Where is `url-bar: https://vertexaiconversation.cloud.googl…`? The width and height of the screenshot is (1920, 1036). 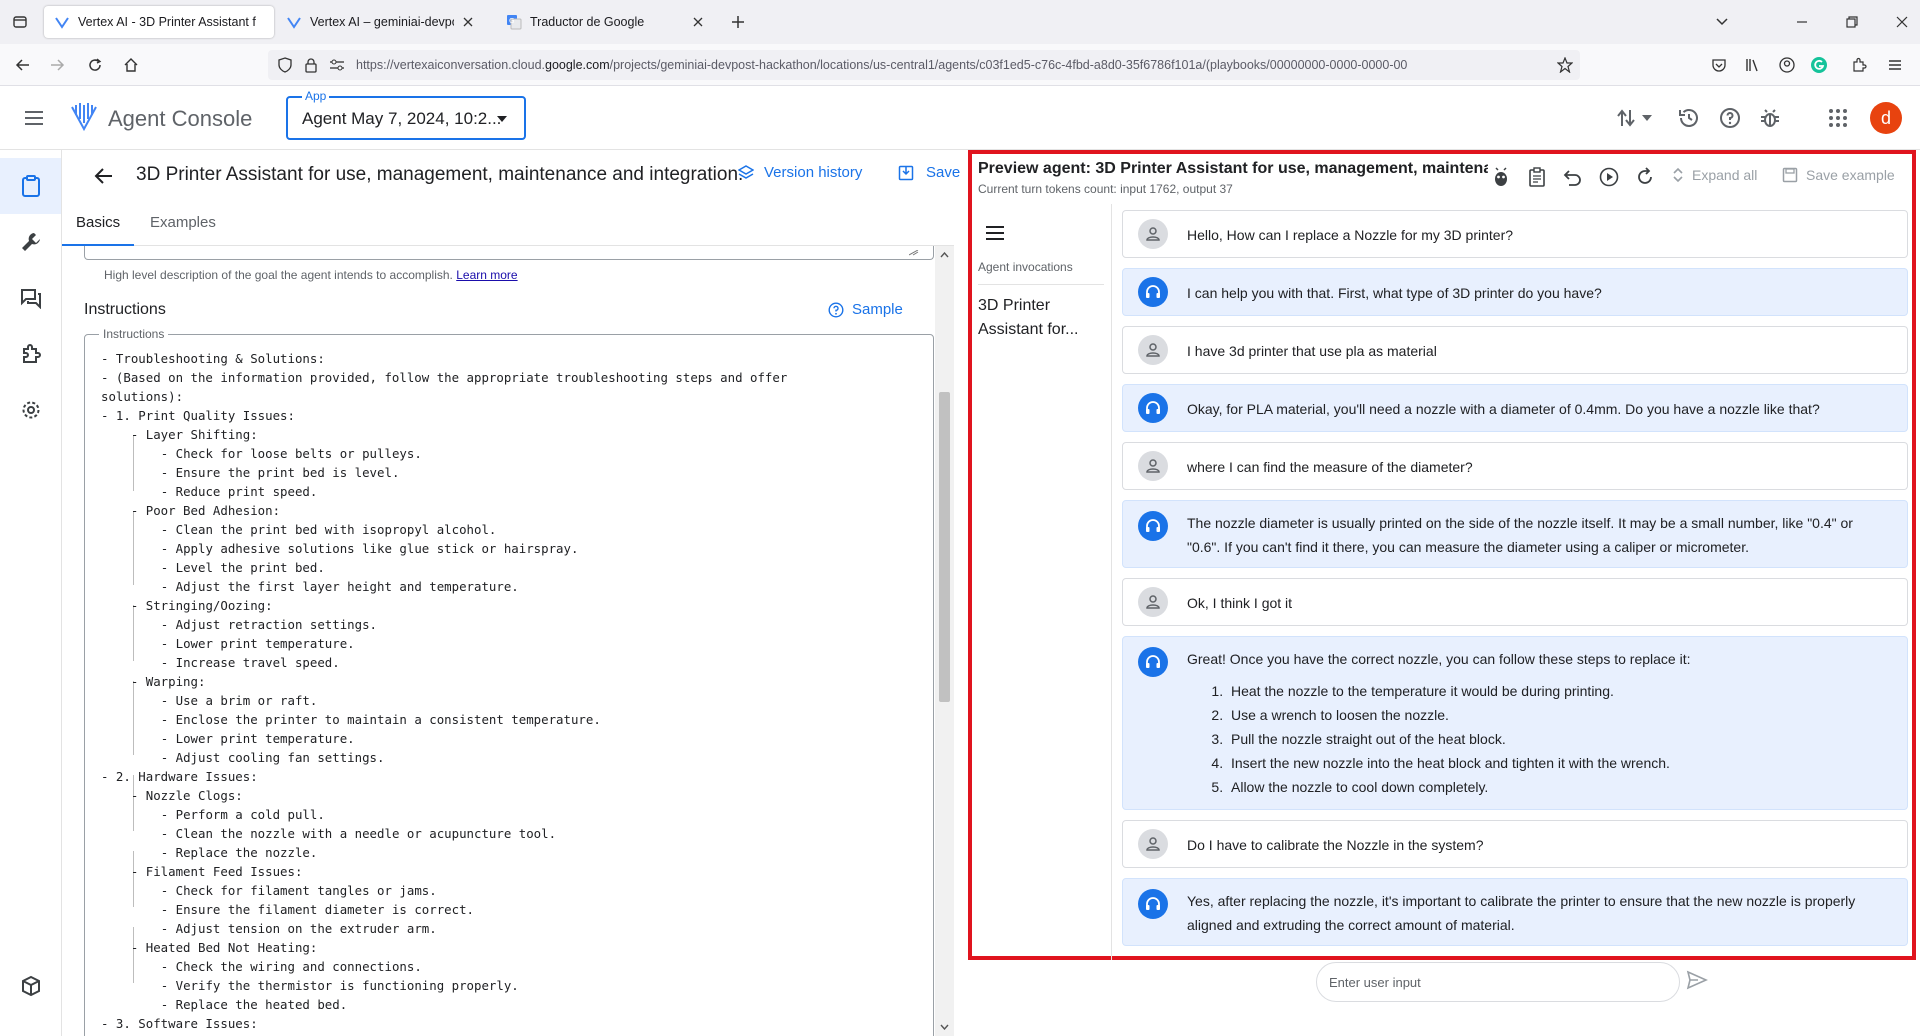
url-bar: https://vertexaiconversation.cloud.googl… is located at coordinates (924, 65).